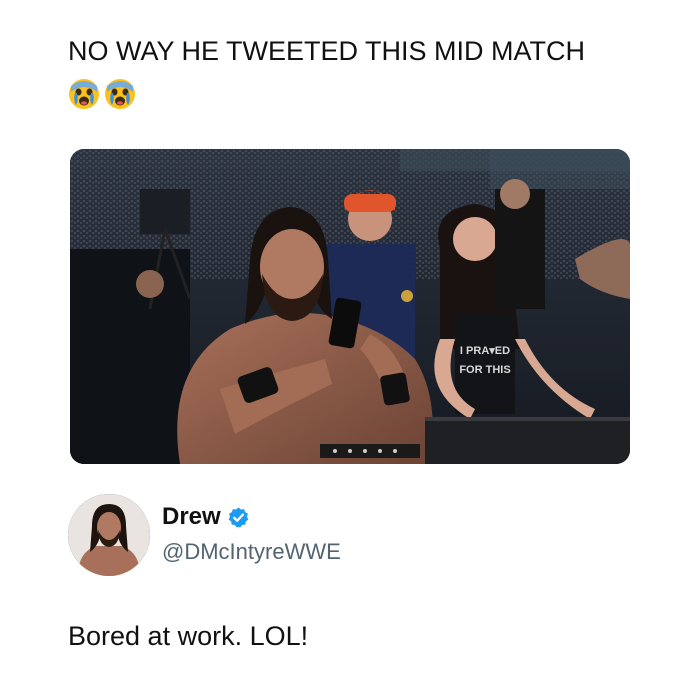 Image resolution: width=700 pixels, height=700 pixels. I want to click on verified-badge-icon, so click(238, 516).